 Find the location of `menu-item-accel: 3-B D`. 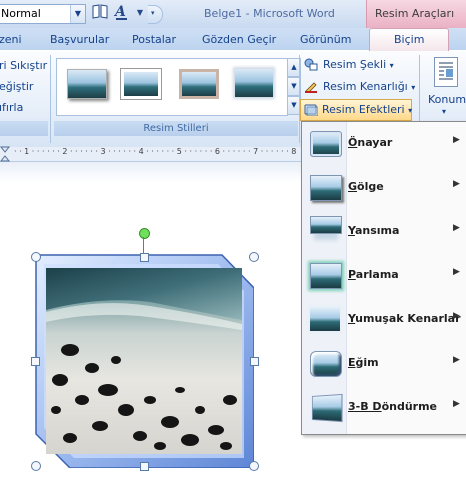

menu-item-accel: 3-B D is located at coordinates (365, 406).